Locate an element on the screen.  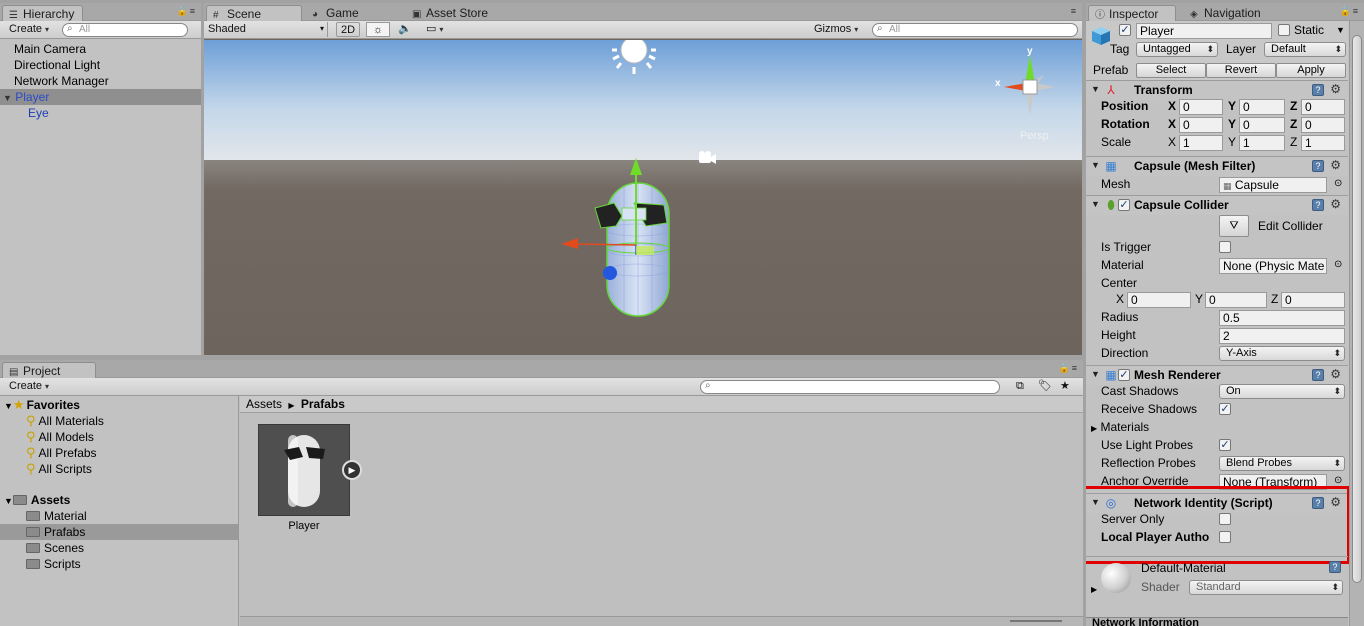
project-search-input is located at coordinates (850, 387).